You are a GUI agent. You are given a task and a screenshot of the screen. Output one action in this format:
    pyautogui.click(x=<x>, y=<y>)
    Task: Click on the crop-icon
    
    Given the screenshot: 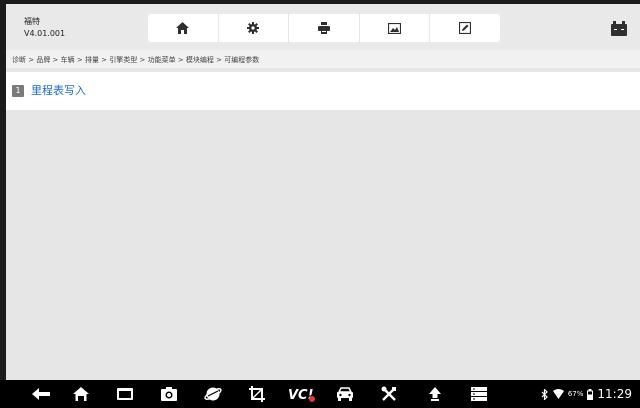 What is the action you would take?
    pyautogui.click(x=257, y=394)
    